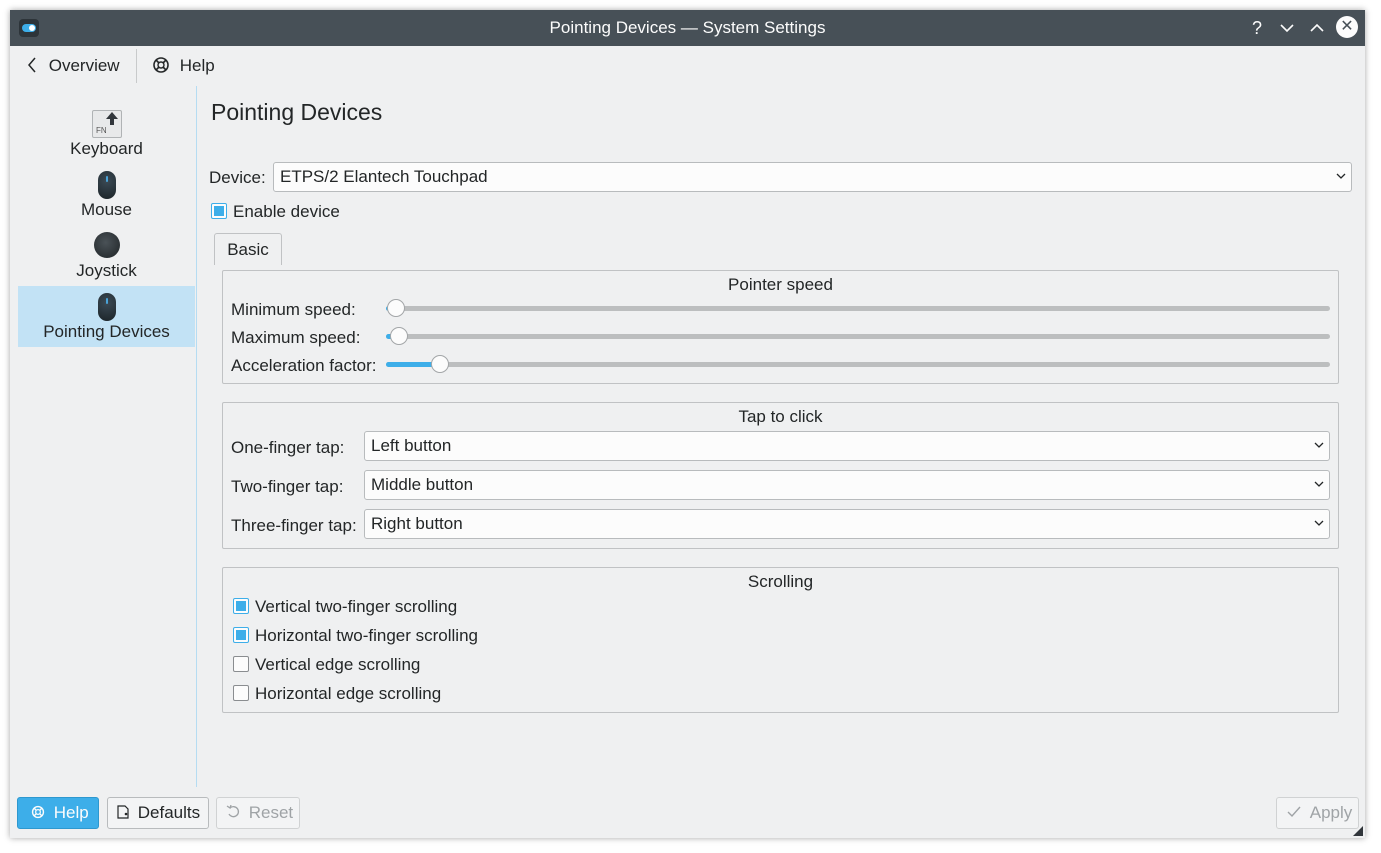  Describe the element at coordinates (1331, 812) in the screenshot. I see `apply-button-label: Apply` at that location.